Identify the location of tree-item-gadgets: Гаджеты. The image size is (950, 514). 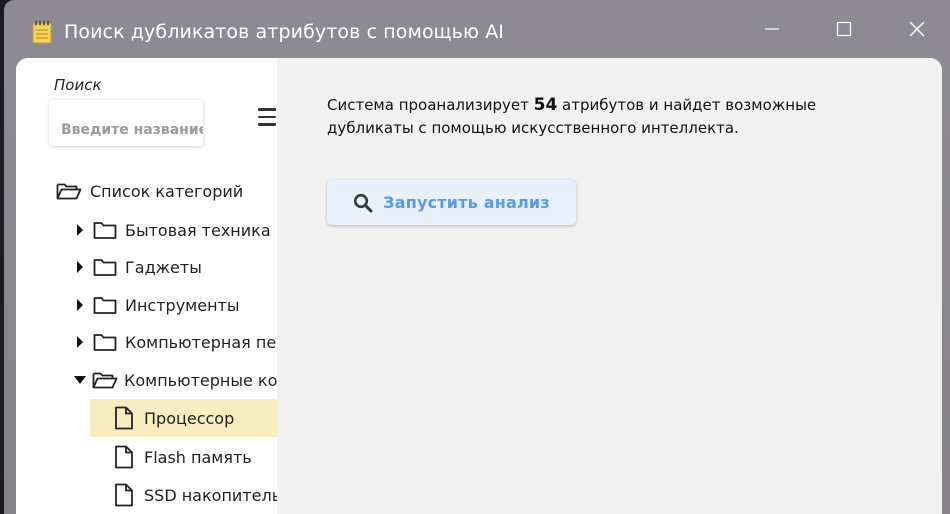
(139, 267).